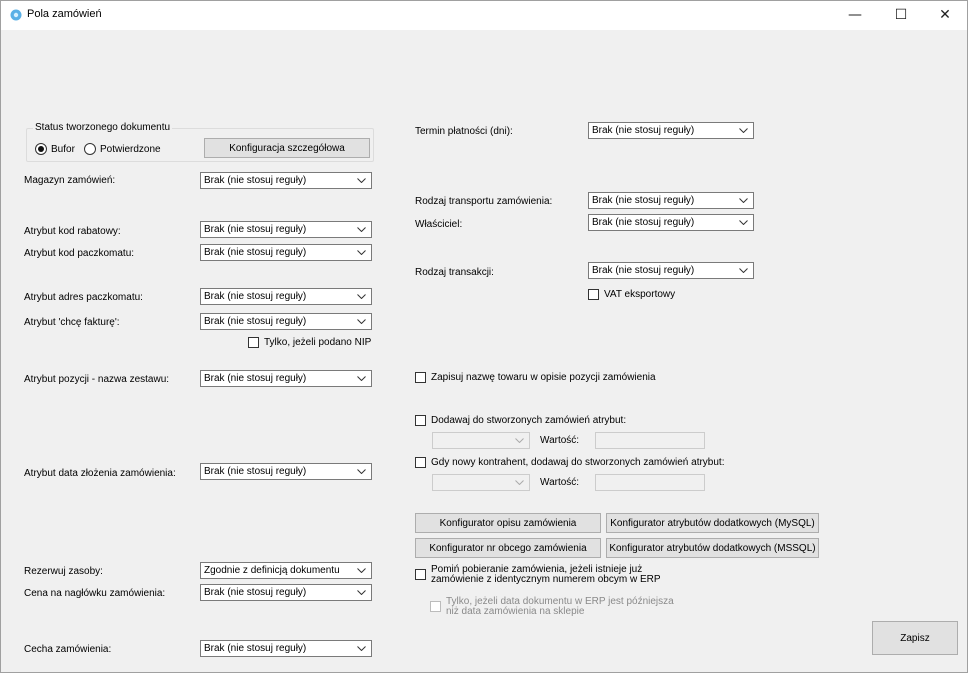 This screenshot has width=968, height=673. What do you see at coordinates (439, 224) in the screenshot?
I see `wlasciciel-label: Właściciel:` at bounding box center [439, 224].